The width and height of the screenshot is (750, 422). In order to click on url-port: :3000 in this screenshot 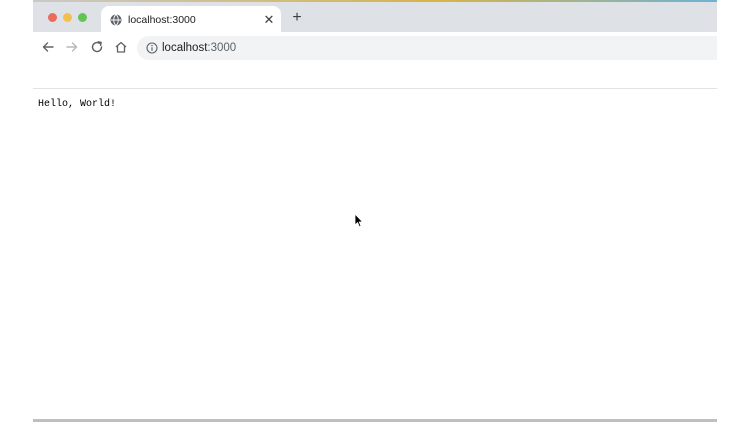, I will do `click(222, 48)`.